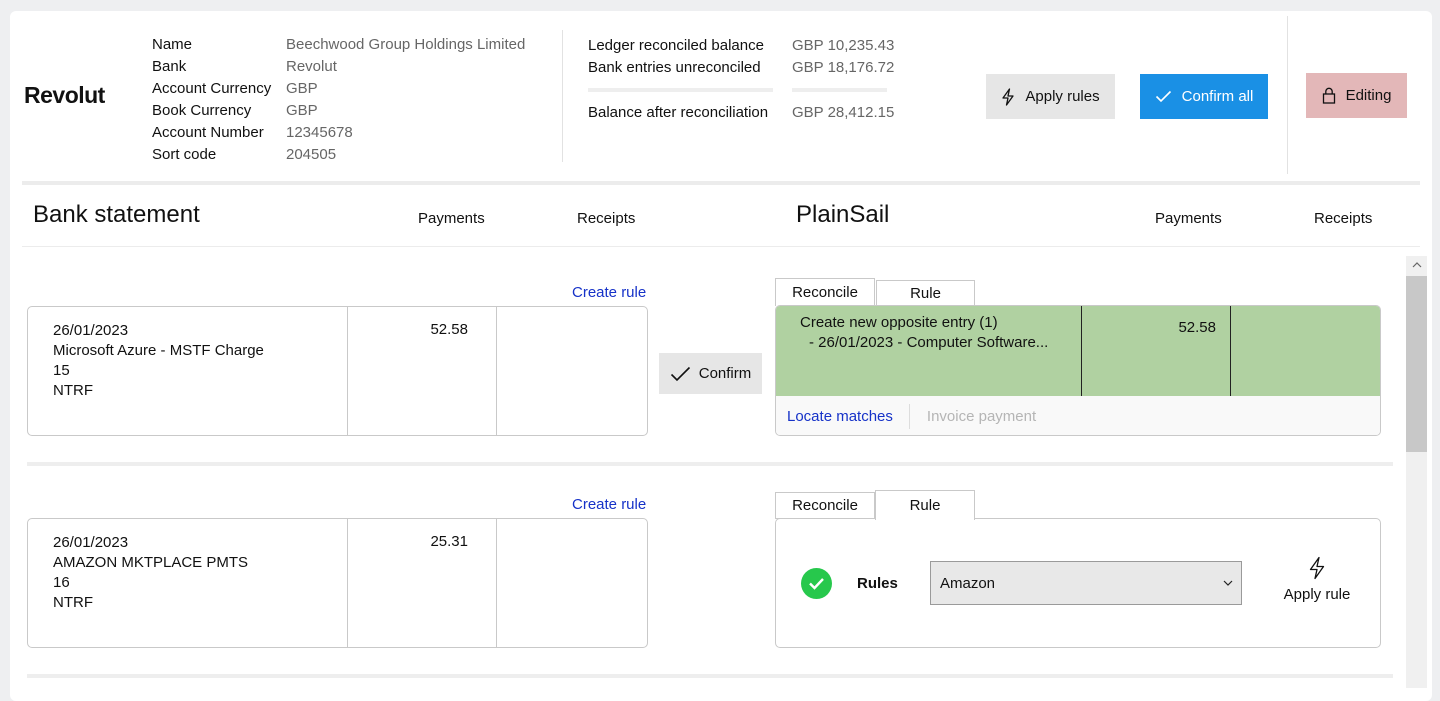 The image size is (1440, 701). I want to click on ledger-balance-value: GBP 10,235.43, so click(843, 45).